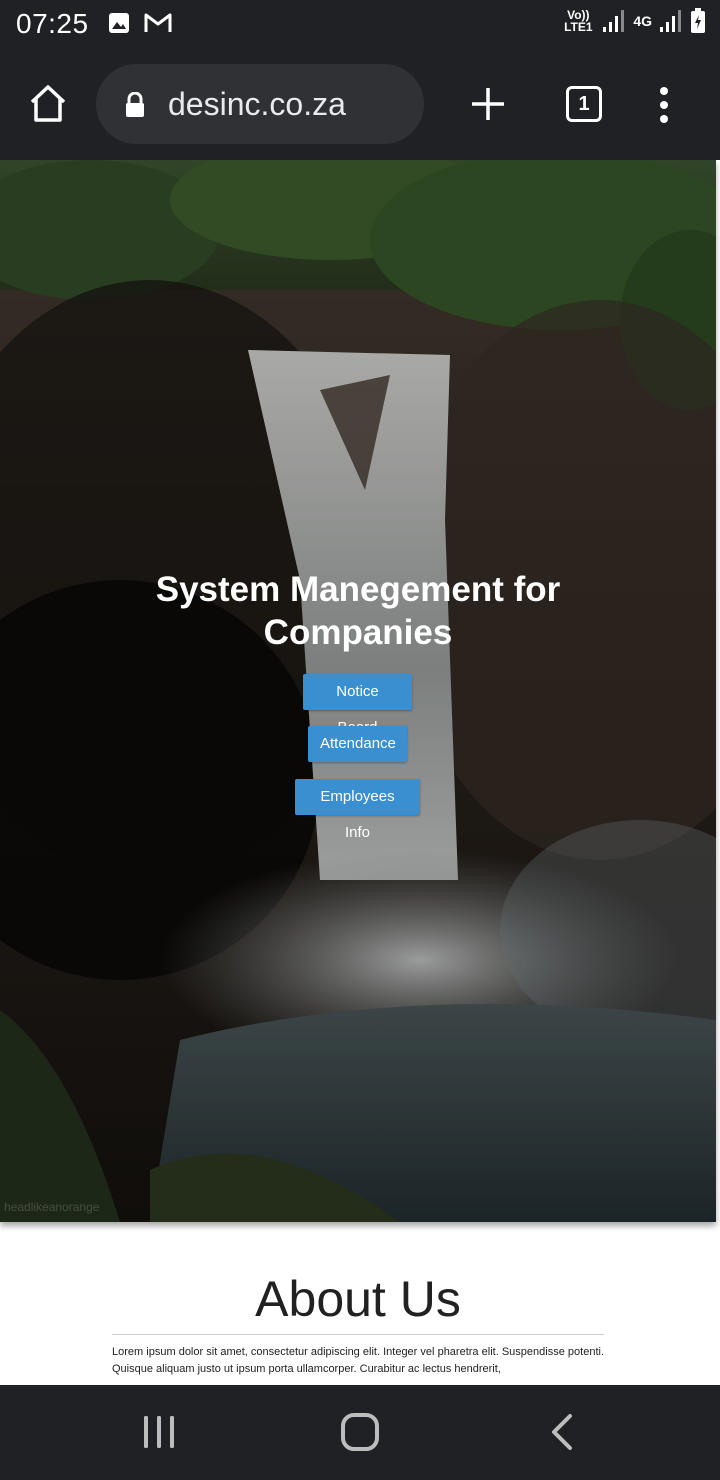  Describe the element at coordinates (119, 23) in the screenshot. I see `gallery-icon` at that location.